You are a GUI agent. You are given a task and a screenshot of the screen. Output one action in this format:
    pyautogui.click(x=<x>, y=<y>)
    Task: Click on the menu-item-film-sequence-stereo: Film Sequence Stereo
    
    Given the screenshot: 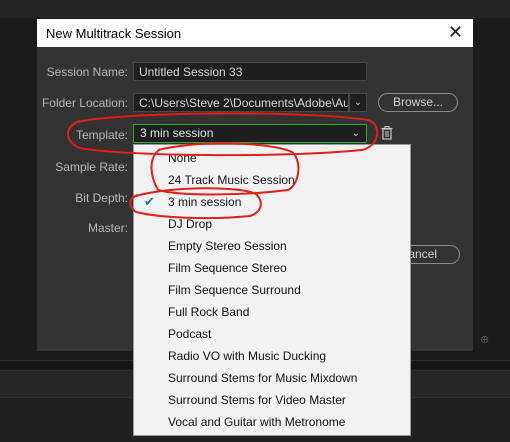 What is the action you would take?
    pyautogui.click(x=272, y=268)
    